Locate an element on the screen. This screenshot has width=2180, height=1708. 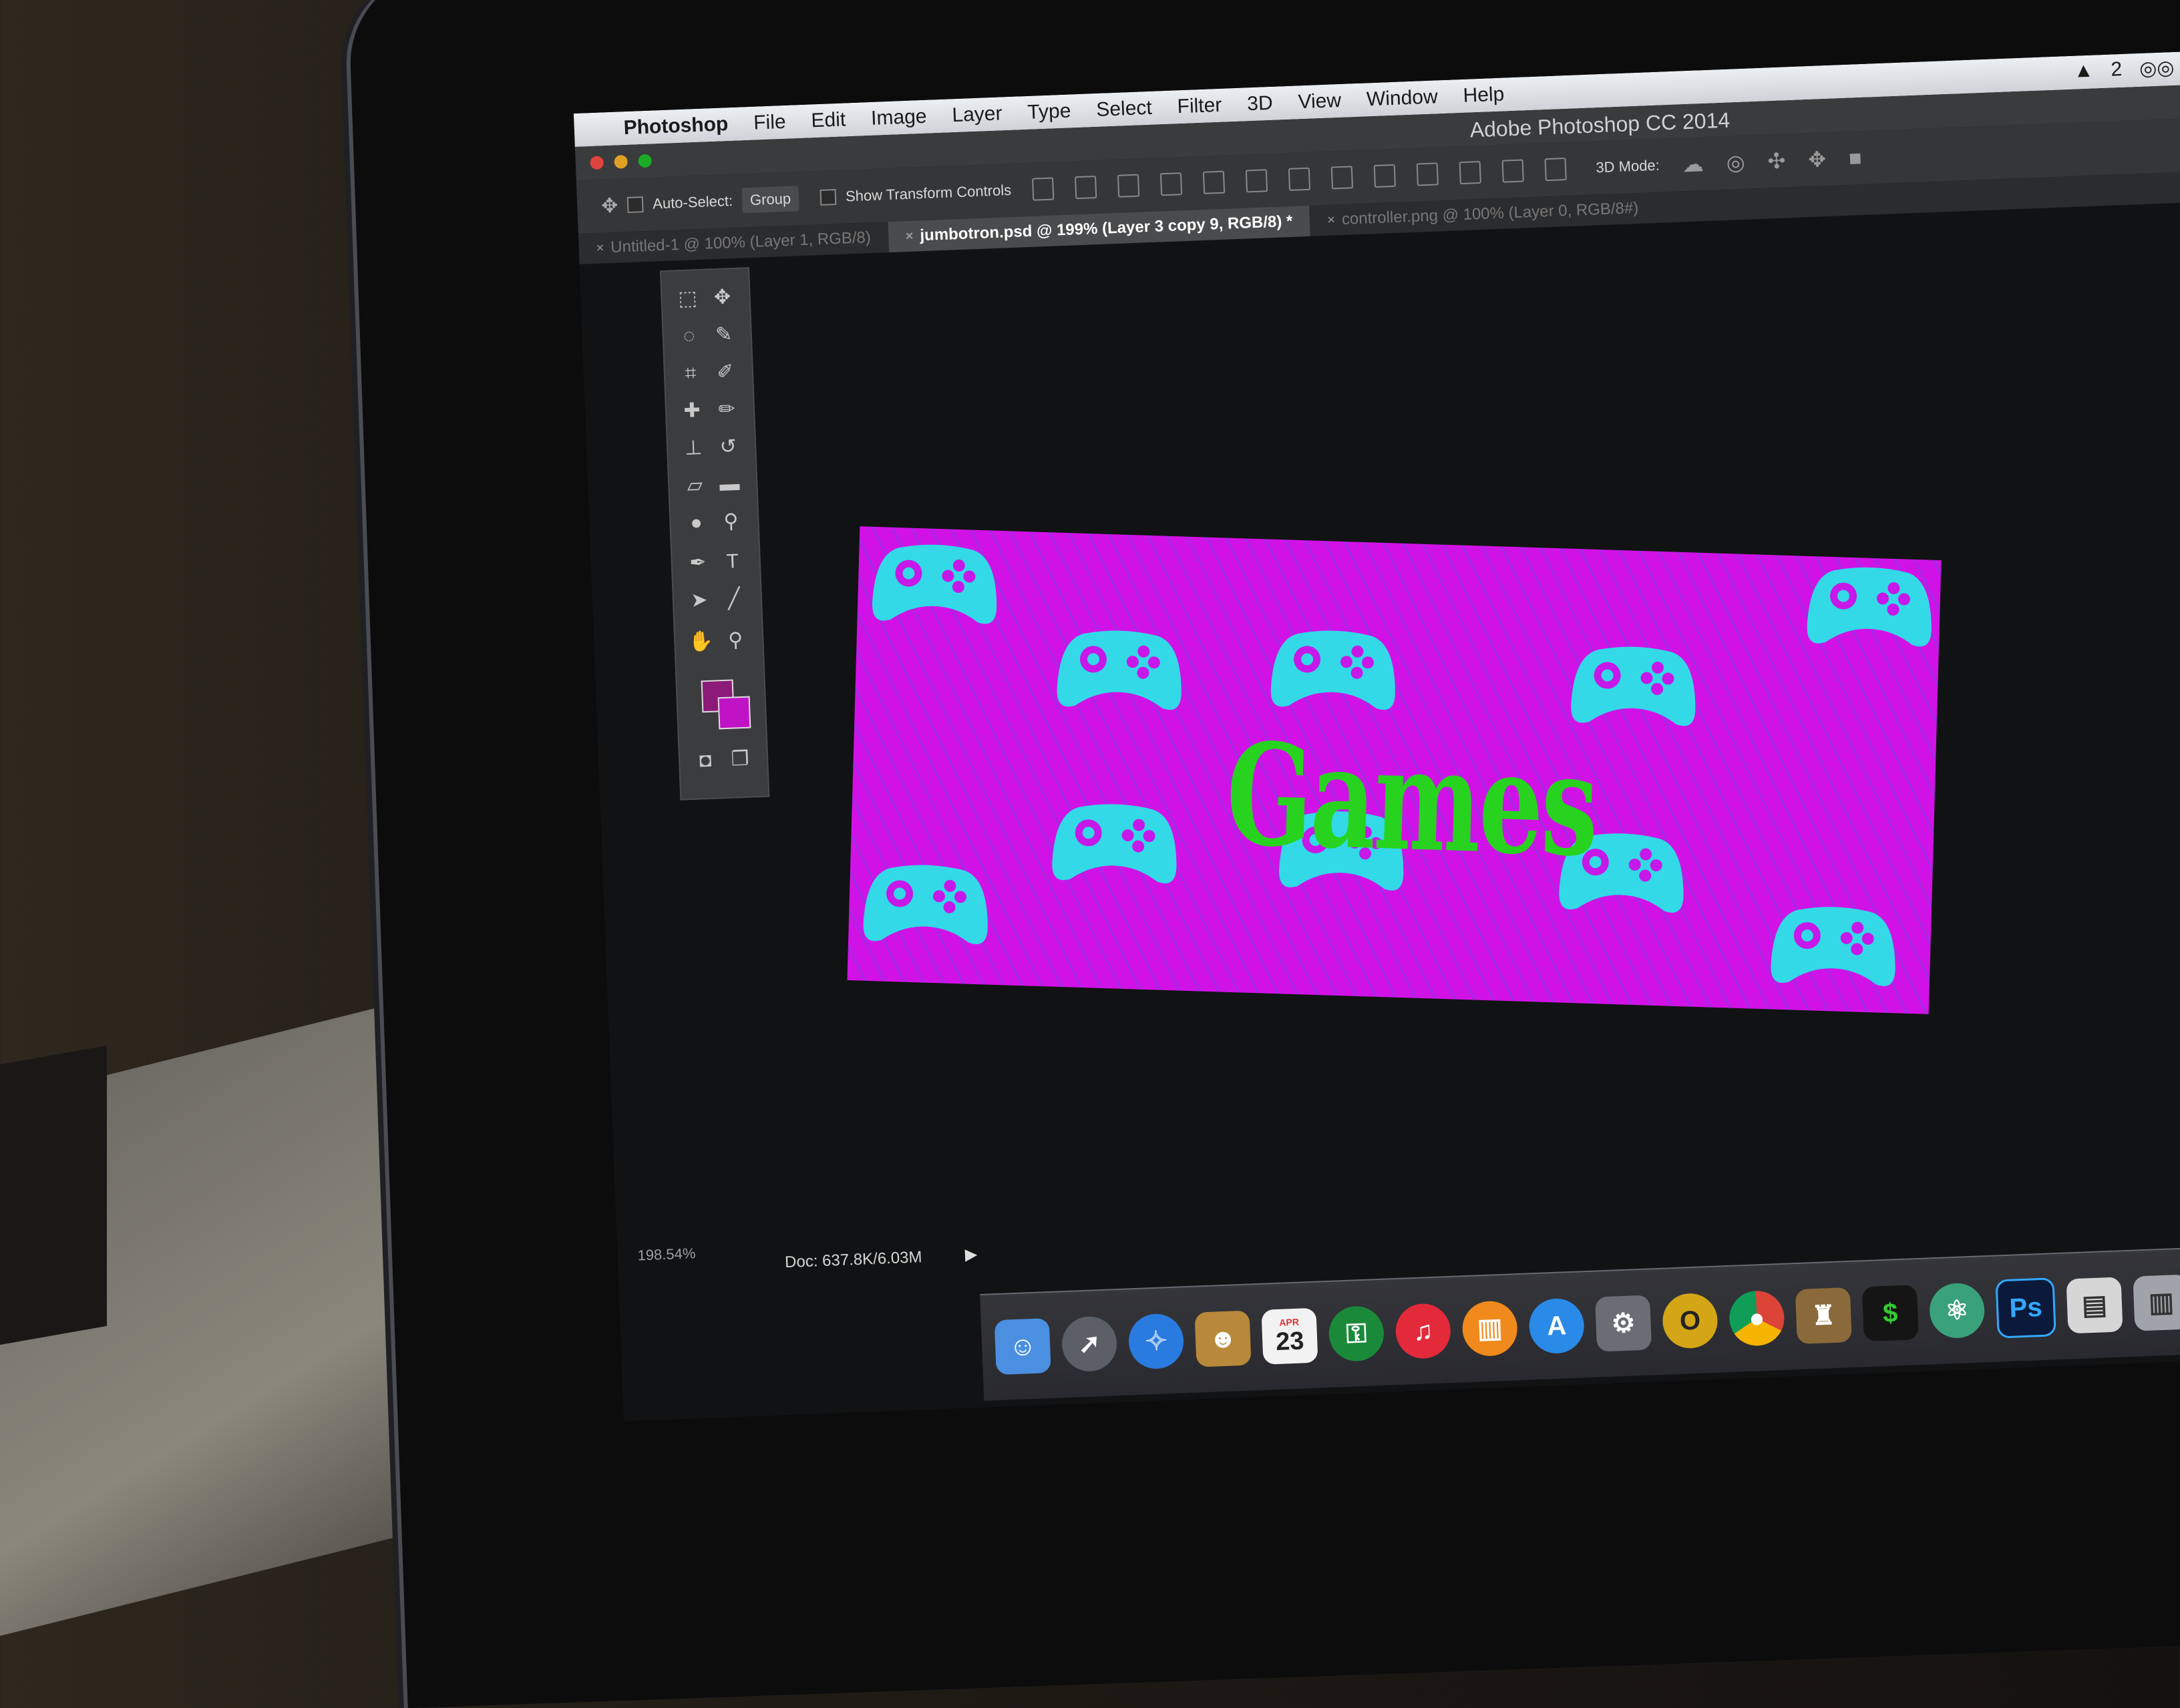
dodge-tool-icon: ⚲ is located at coordinates (731, 522).